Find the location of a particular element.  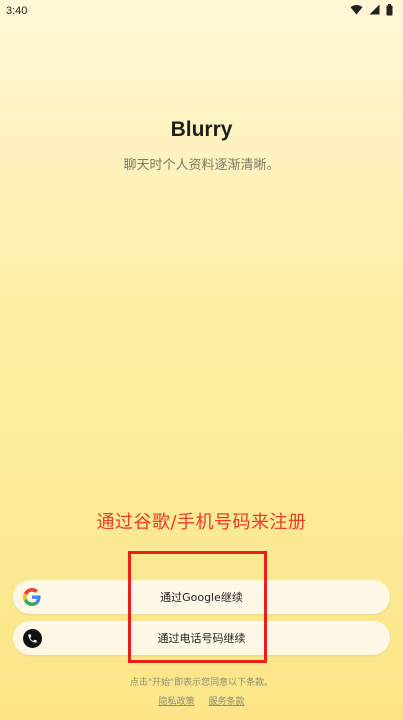

signal-icon is located at coordinates (374, 11).